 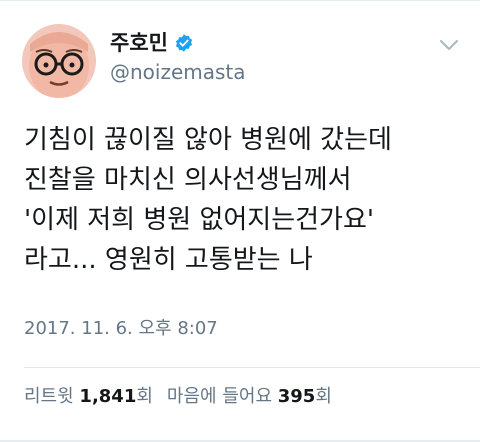 I want to click on tweet-line: 기침이 끊이질 않아 병원에 갔는데, so click(x=208, y=140).